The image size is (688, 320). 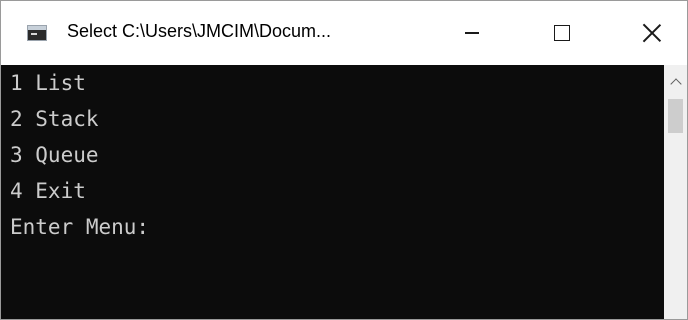 I want to click on console-line-stack: 2 Stack, so click(x=54, y=119).